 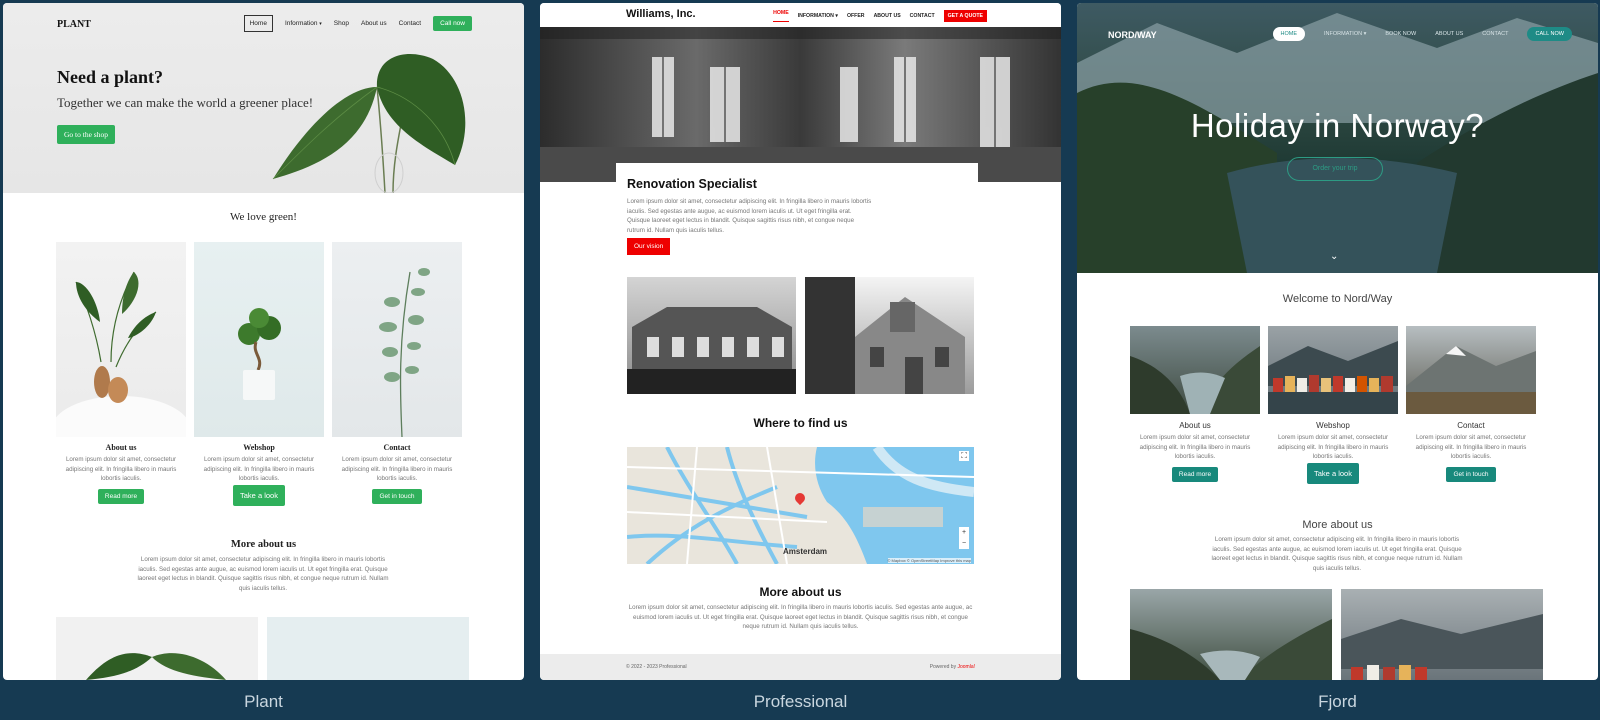 What do you see at coordinates (656, 667) in the screenshot?
I see `footer-copyright: © 2022 - 2023 Professional` at bounding box center [656, 667].